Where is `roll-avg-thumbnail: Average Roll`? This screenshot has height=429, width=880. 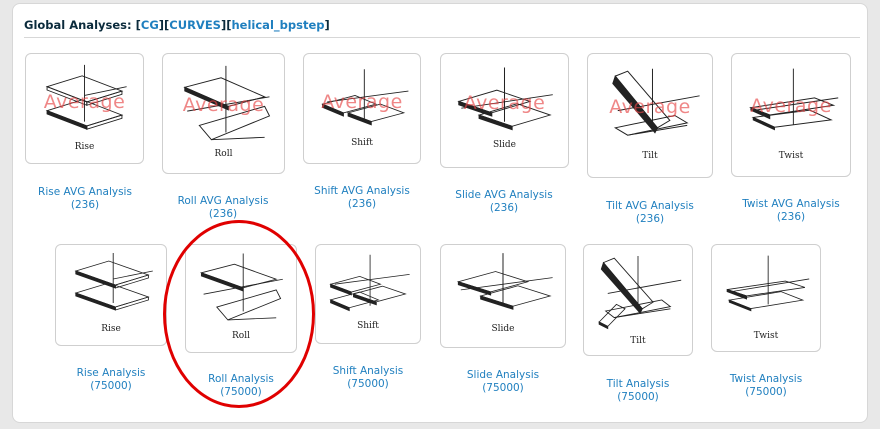
roll-avg-thumbnail: Average Roll is located at coordinates (223, 113).